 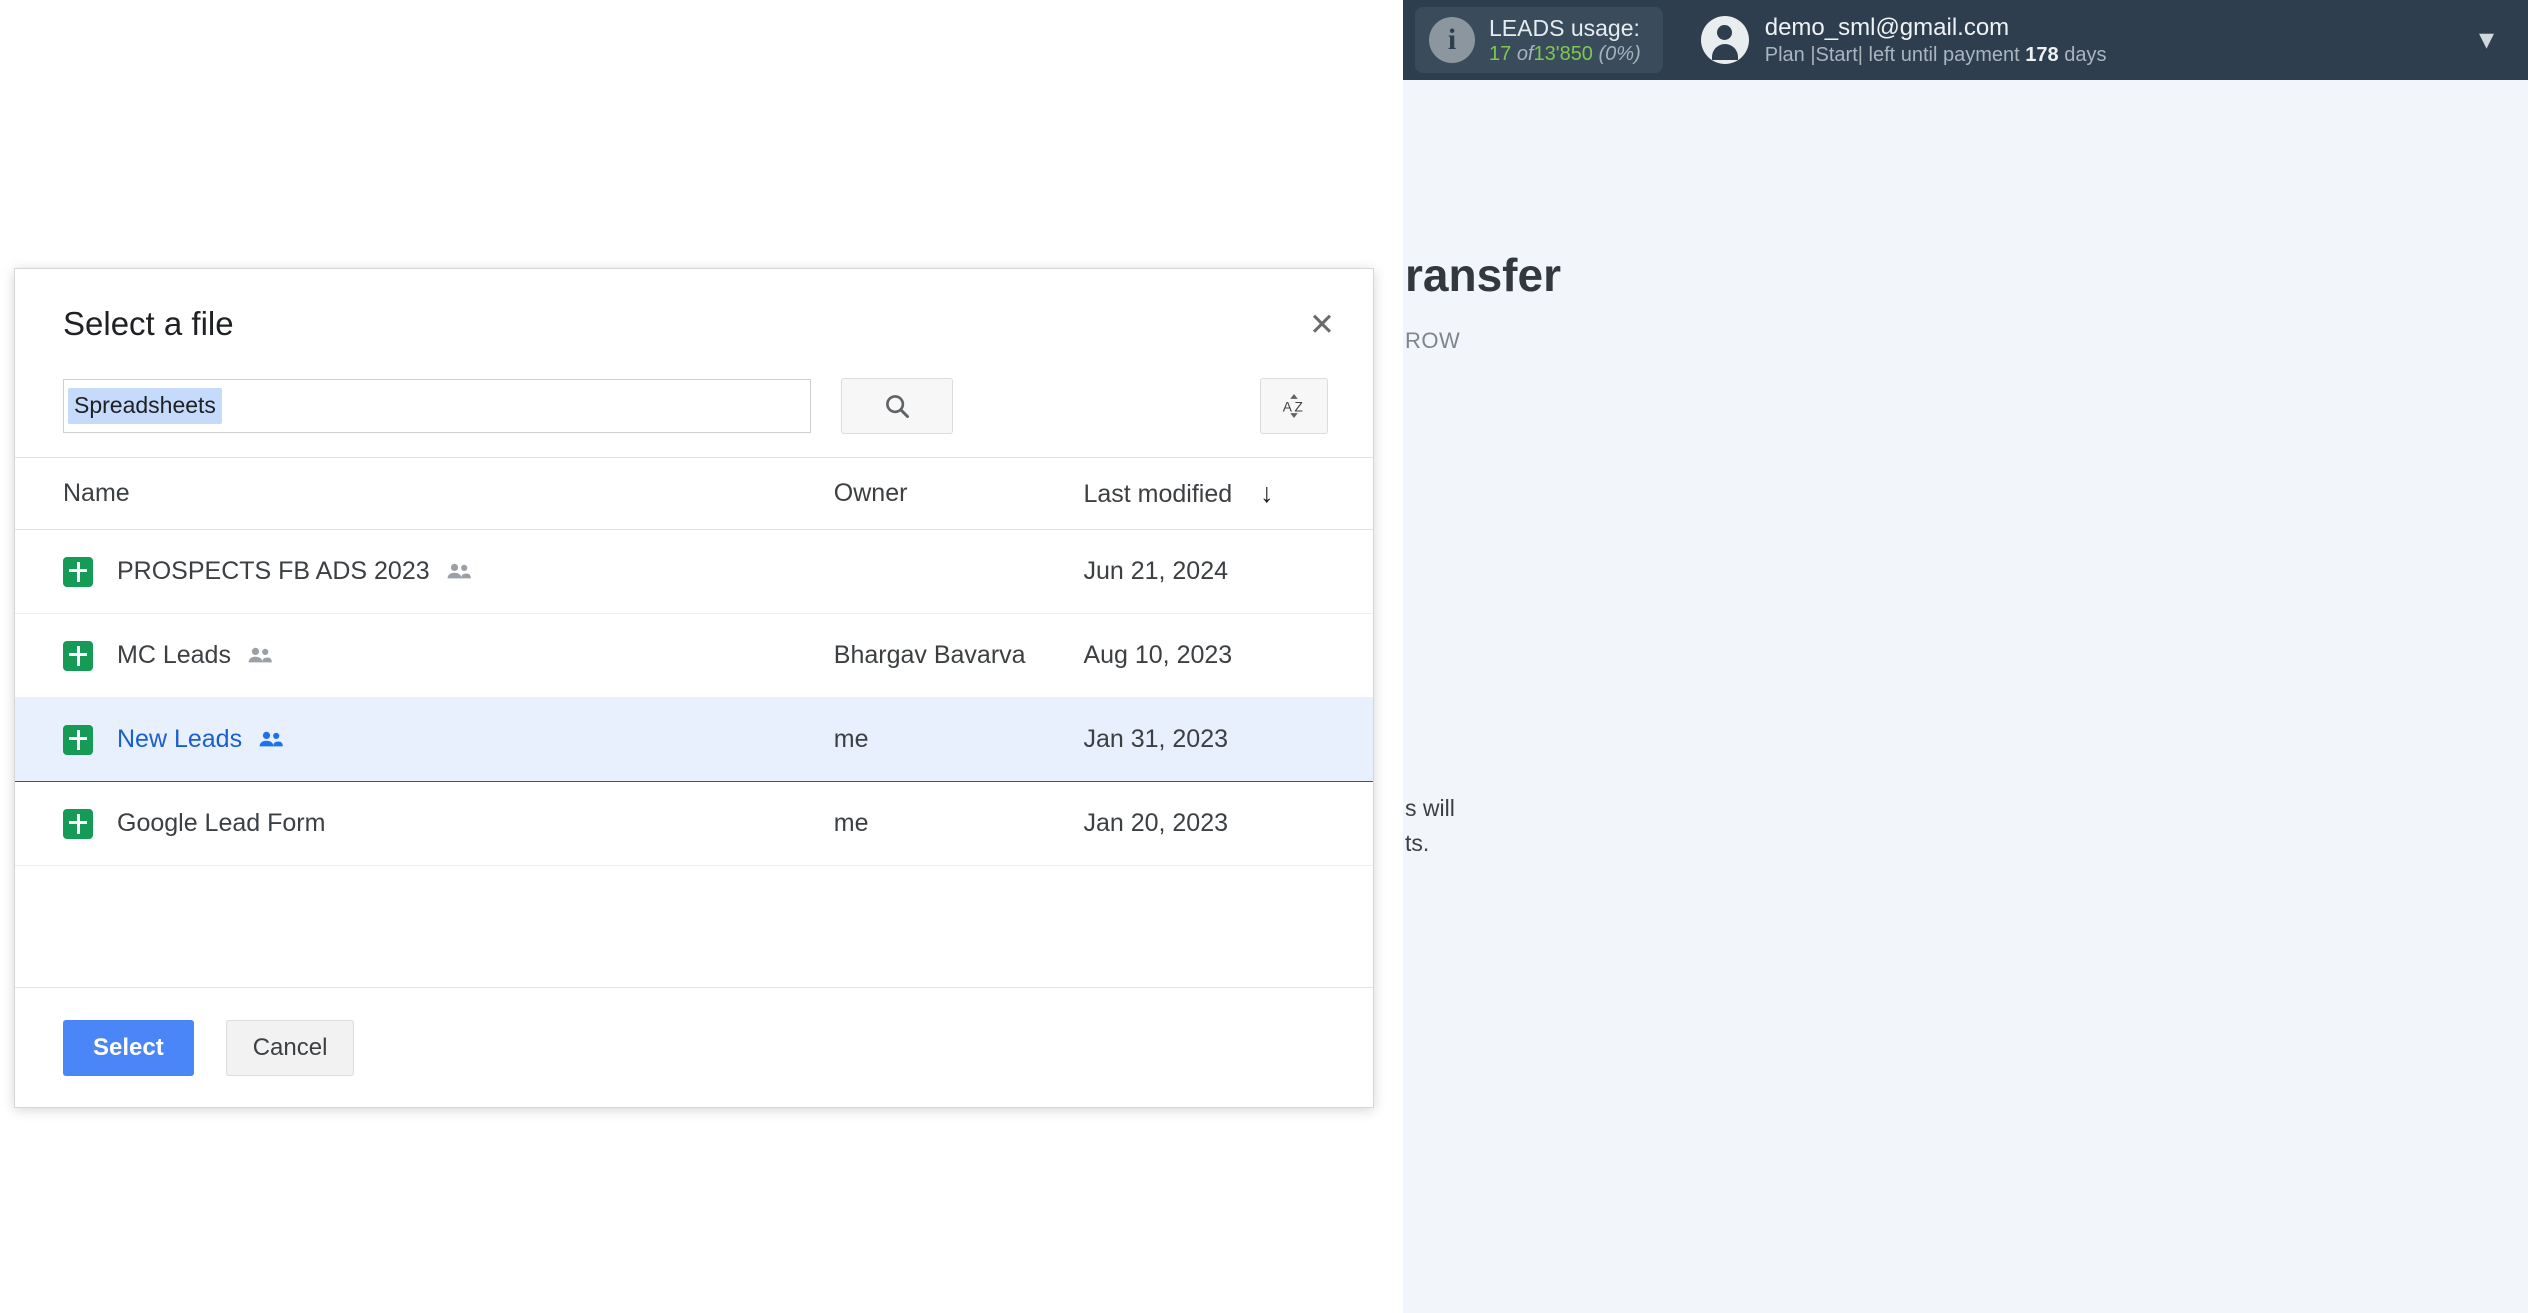 I want to click on column-header-name: Name, so click(x=424, y=494).